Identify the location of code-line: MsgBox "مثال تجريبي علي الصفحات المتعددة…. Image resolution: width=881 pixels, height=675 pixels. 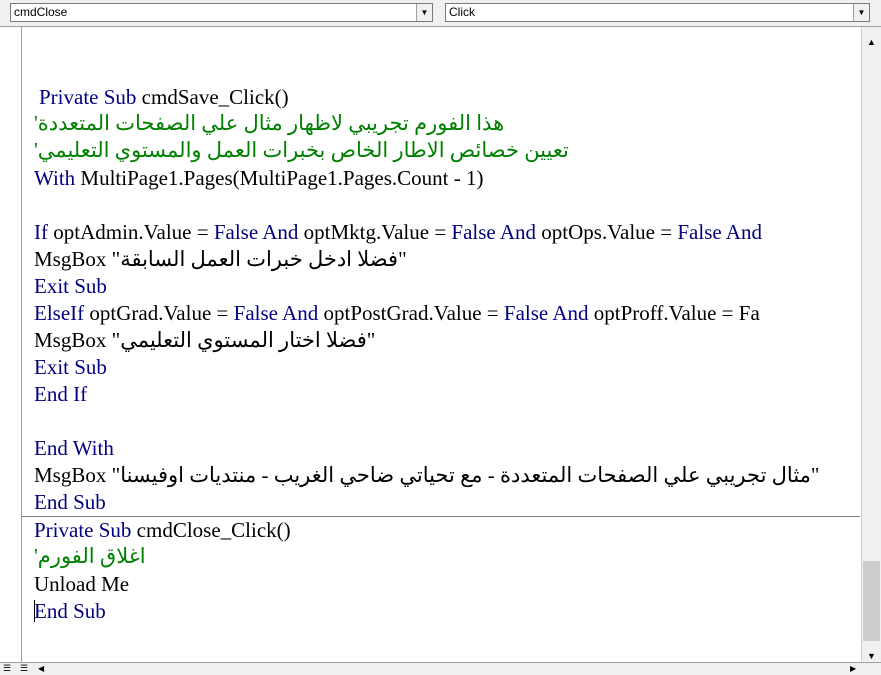
(426, 475).